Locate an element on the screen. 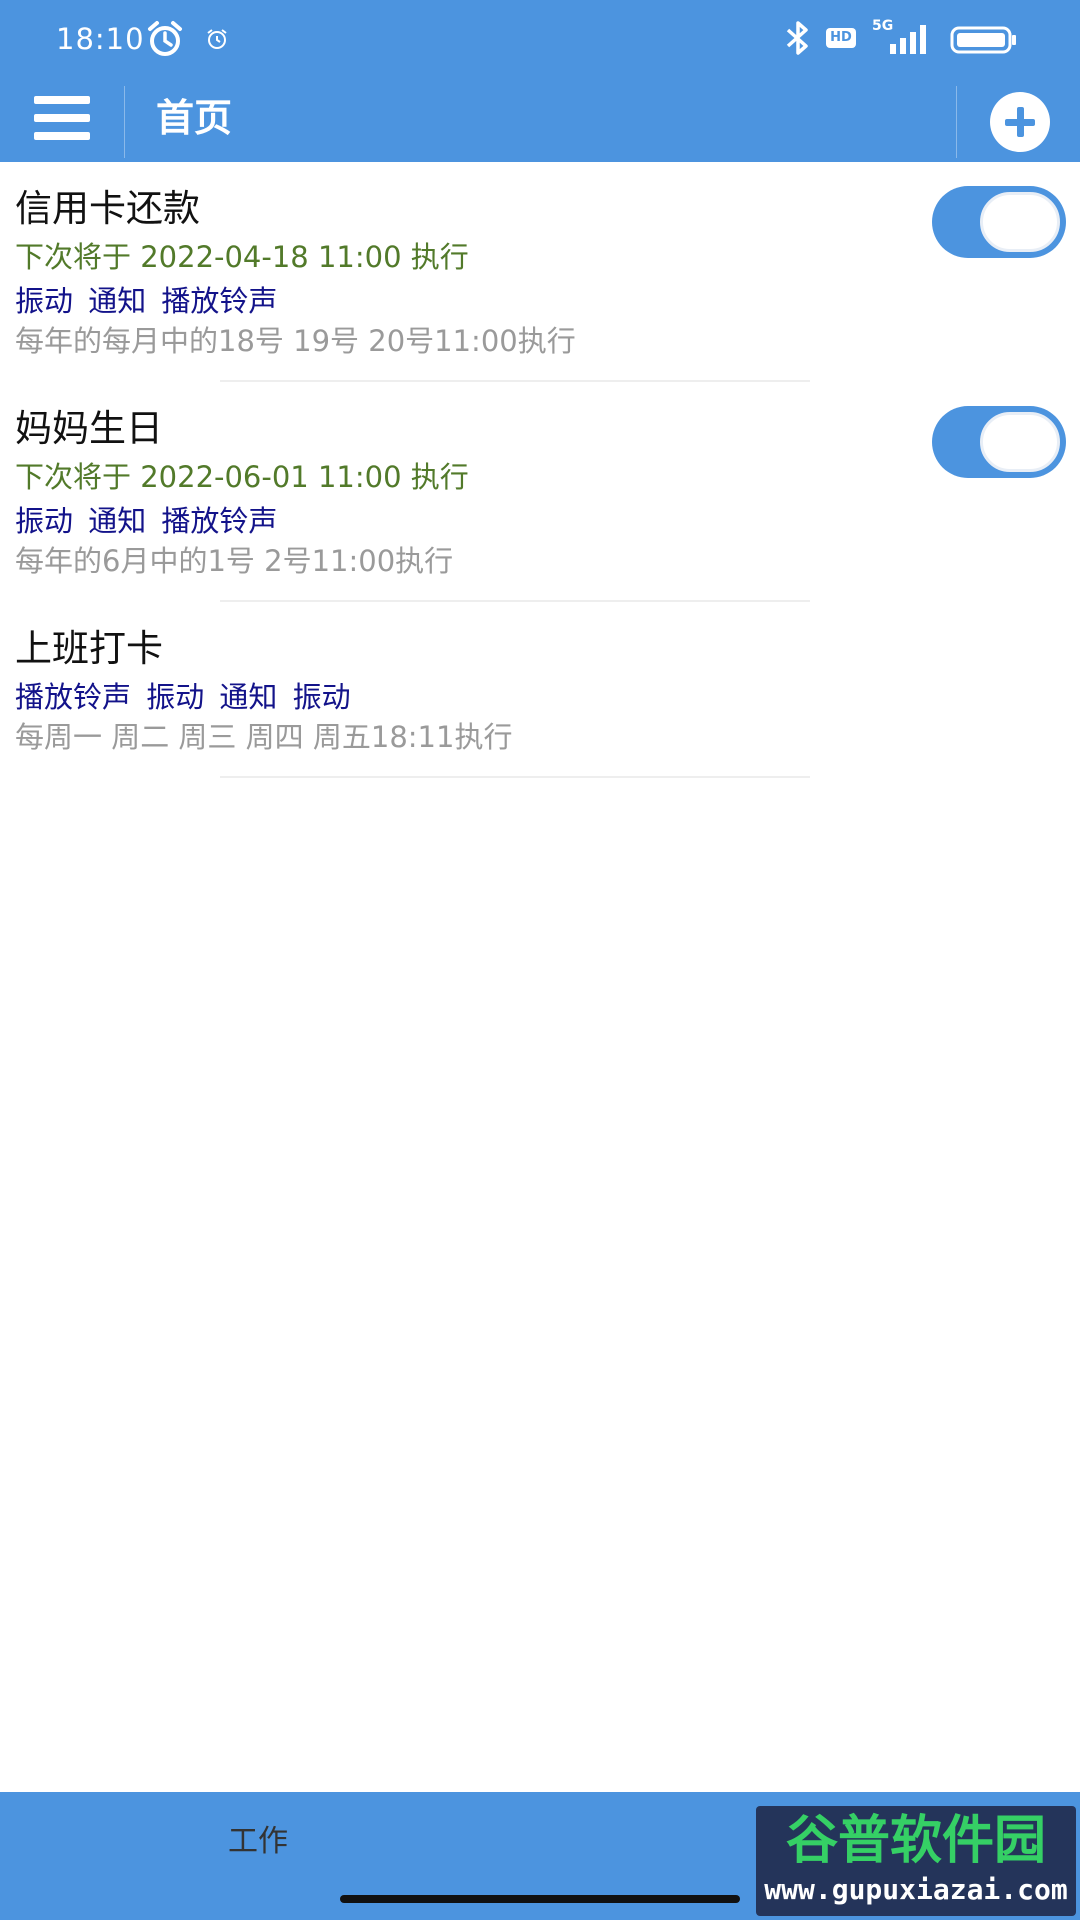 The image size is (1080, 1920). menu-icon is located at coordinates (61, 119).